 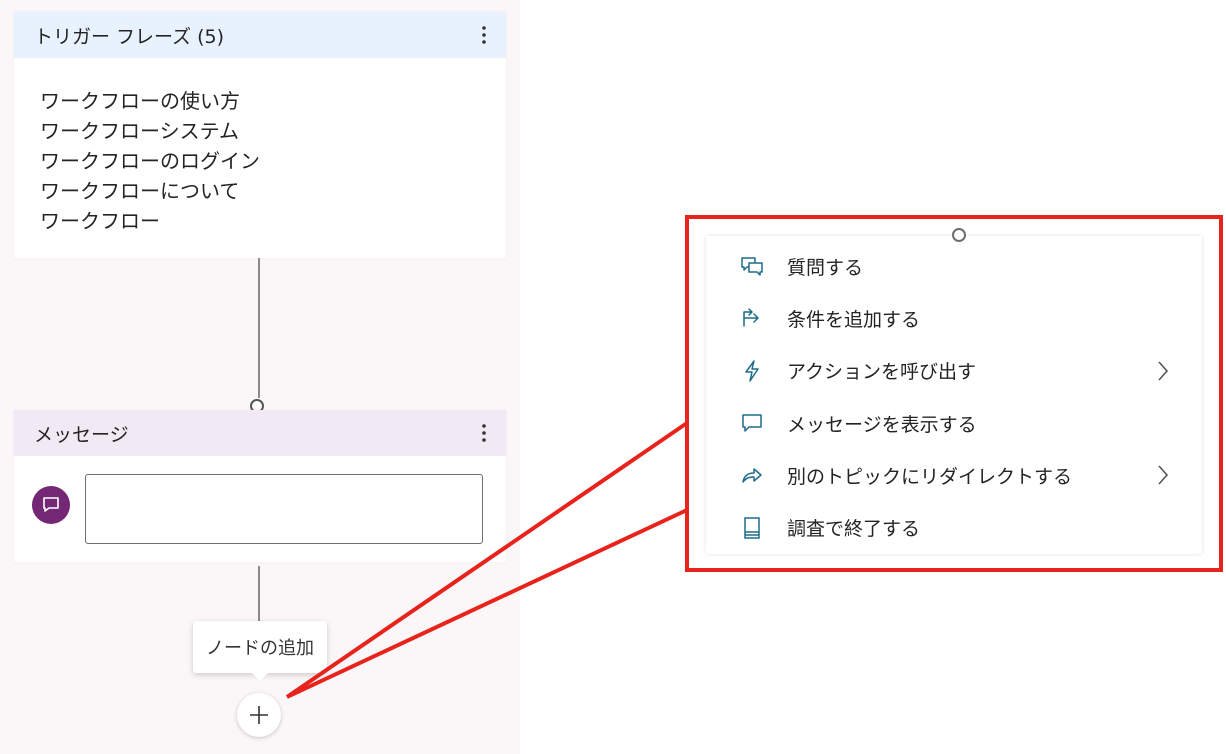 What do you see at coordinates (930, 476) in the screenshot?
I see `menu-item-label: 別のトピックにリダイレクトする` at bounding box center [930, 476].